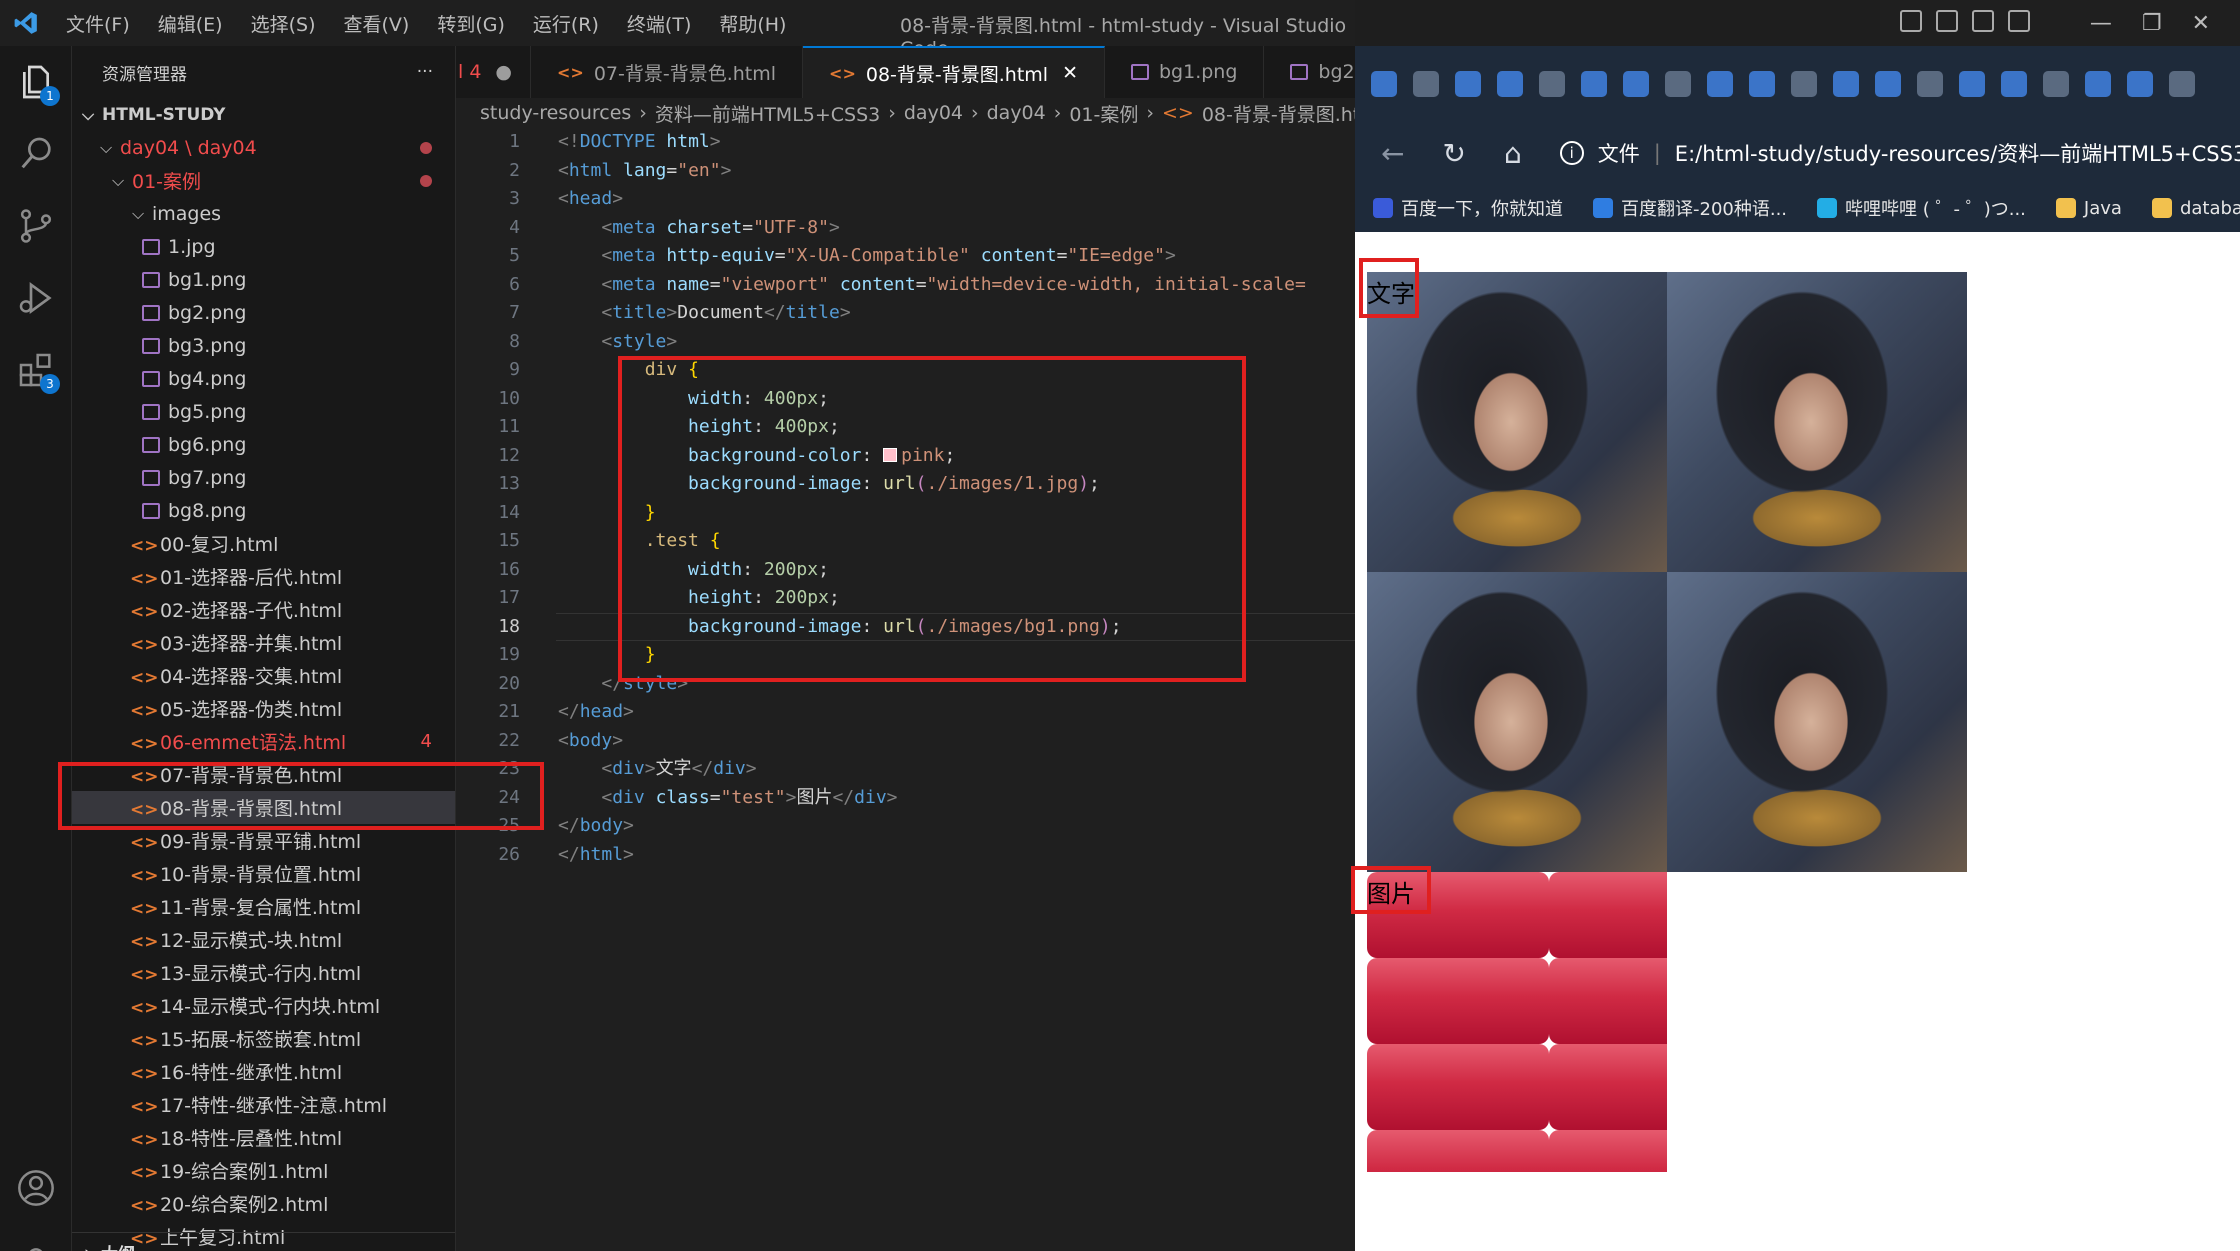  What do you see at coordinates (263, 444) in the screenshot?
I see `image-file-item: bg6.png` at bounding box center [263, 444].